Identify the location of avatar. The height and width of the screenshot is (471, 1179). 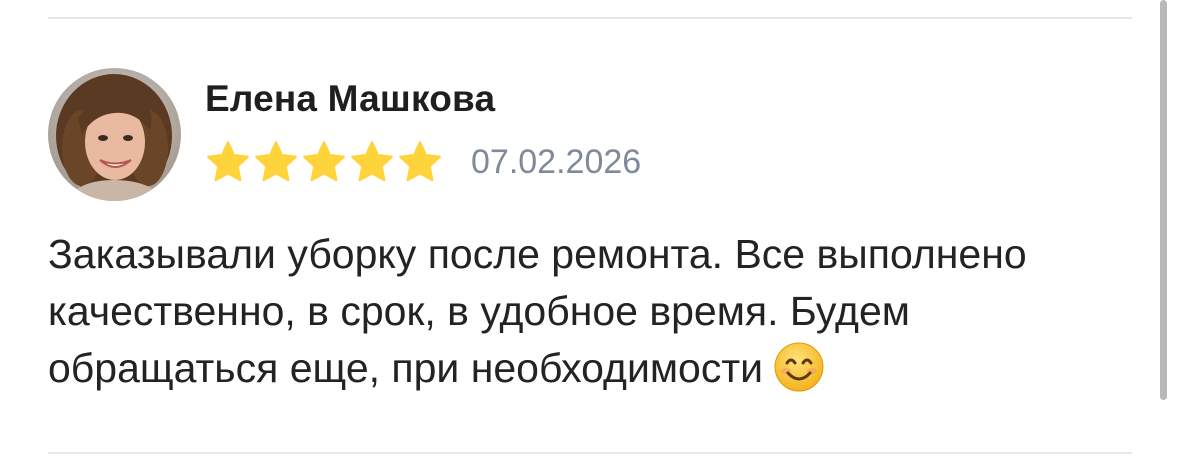
(114, 134).